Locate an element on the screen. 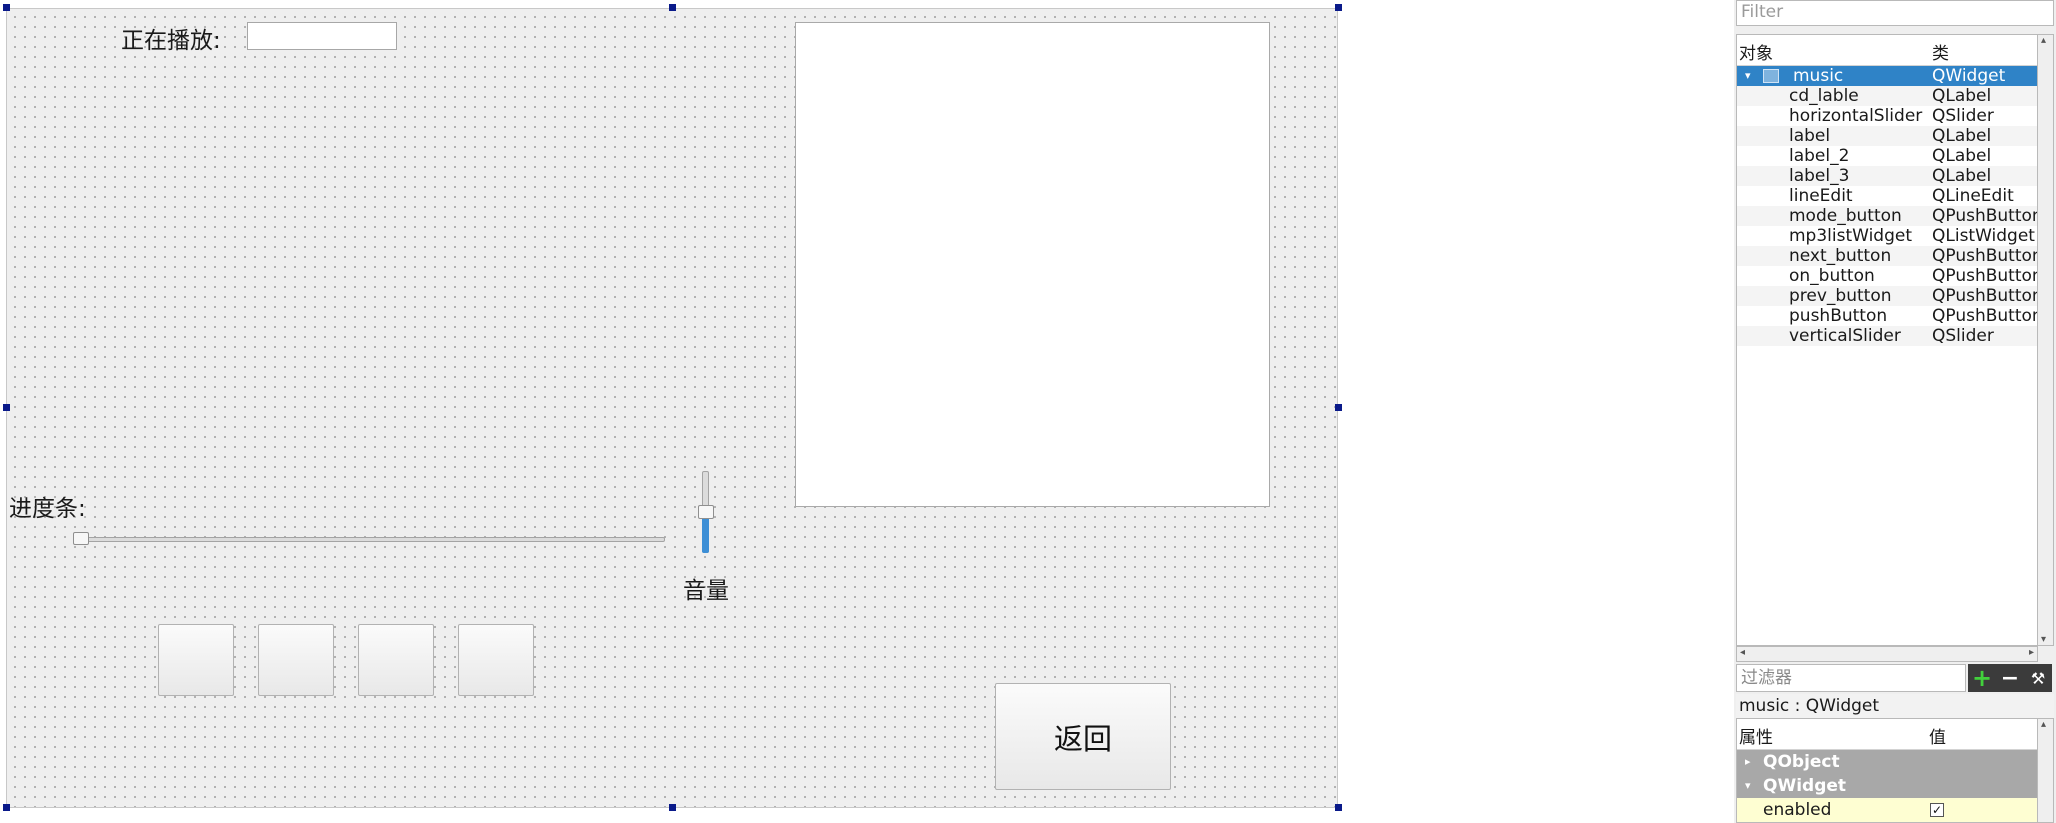  tree-object-name: cd_lable is located at coordinates (1824, 96).